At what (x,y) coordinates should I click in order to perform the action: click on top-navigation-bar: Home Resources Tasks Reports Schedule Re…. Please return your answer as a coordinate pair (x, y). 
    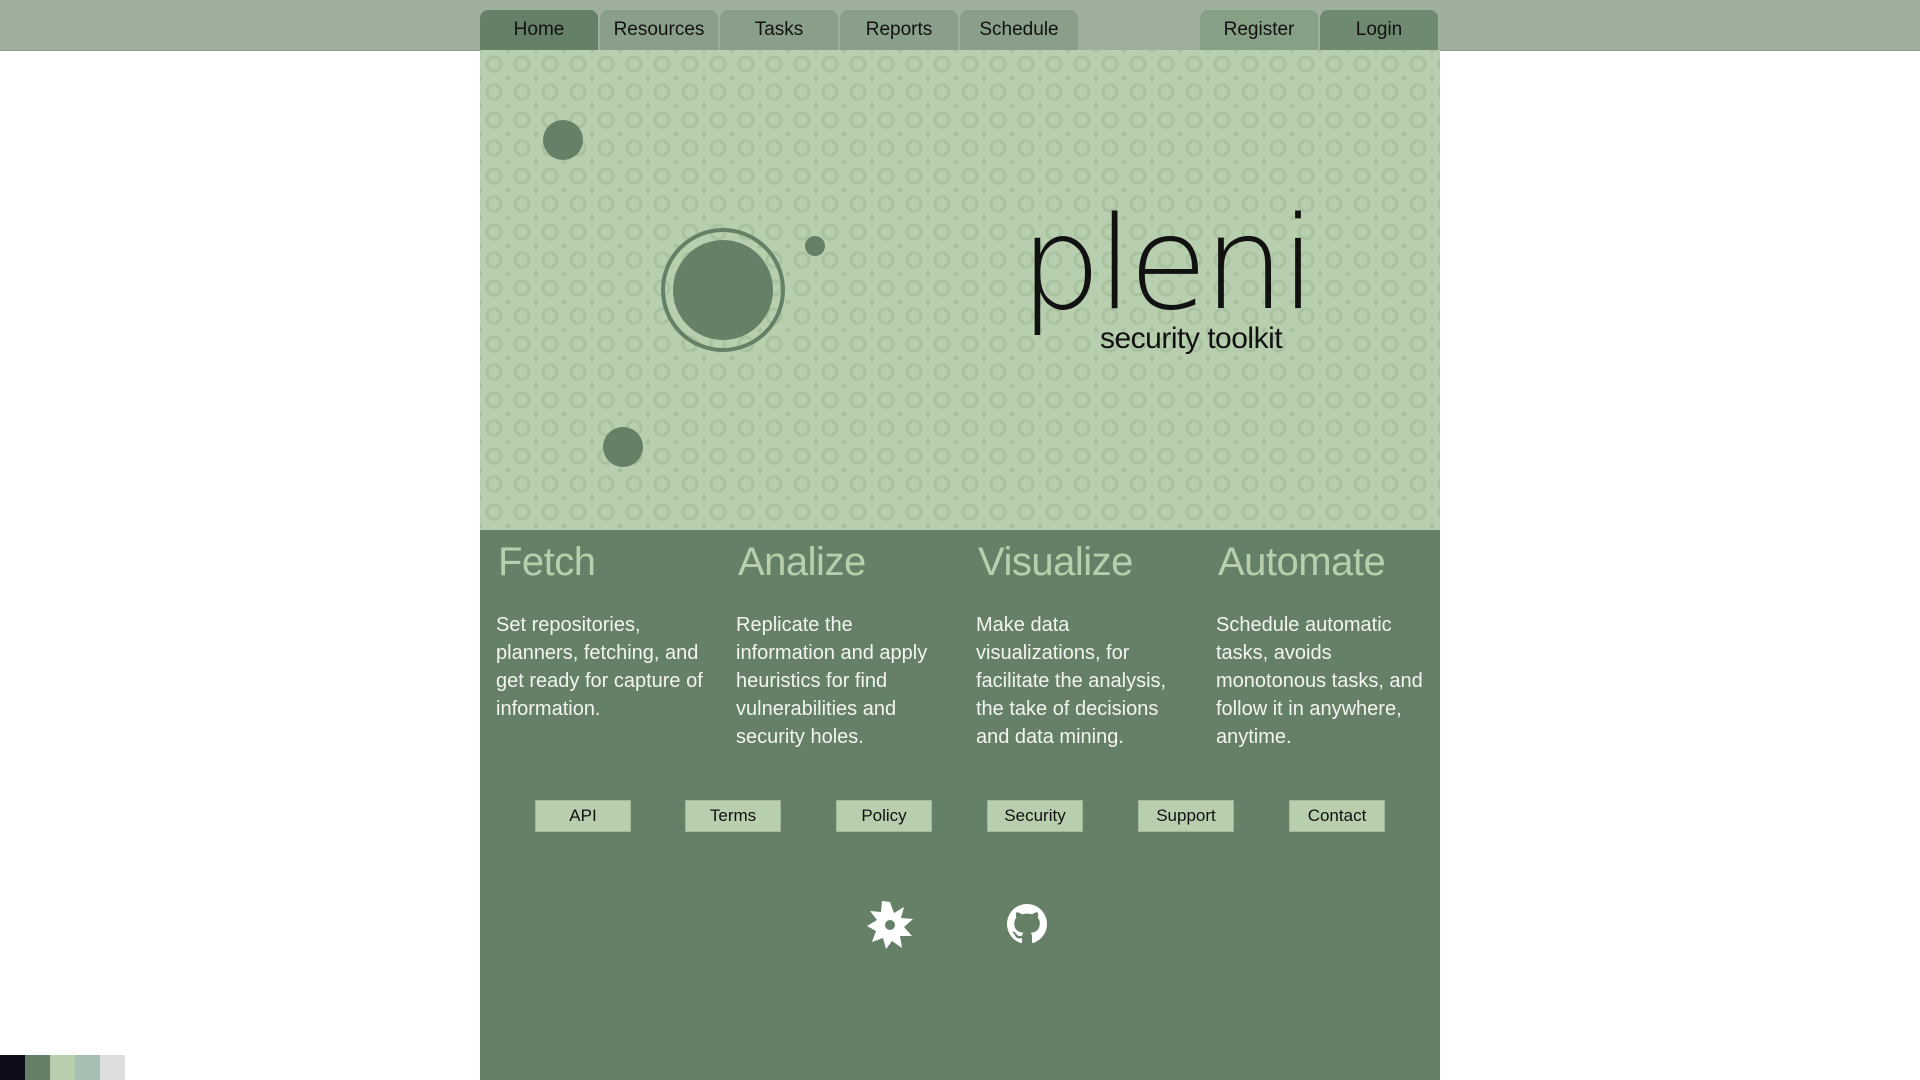
    Looking at the image, I should click on (960, 25).